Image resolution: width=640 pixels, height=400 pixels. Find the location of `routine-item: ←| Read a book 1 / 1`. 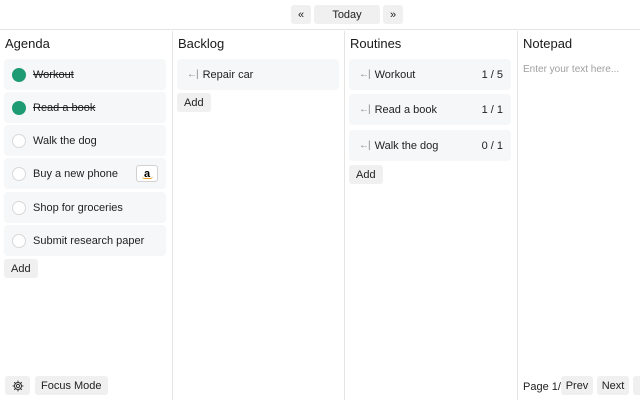

routine-item: ←| Read a book 1 / 1 is located at coordinates (430, 109).